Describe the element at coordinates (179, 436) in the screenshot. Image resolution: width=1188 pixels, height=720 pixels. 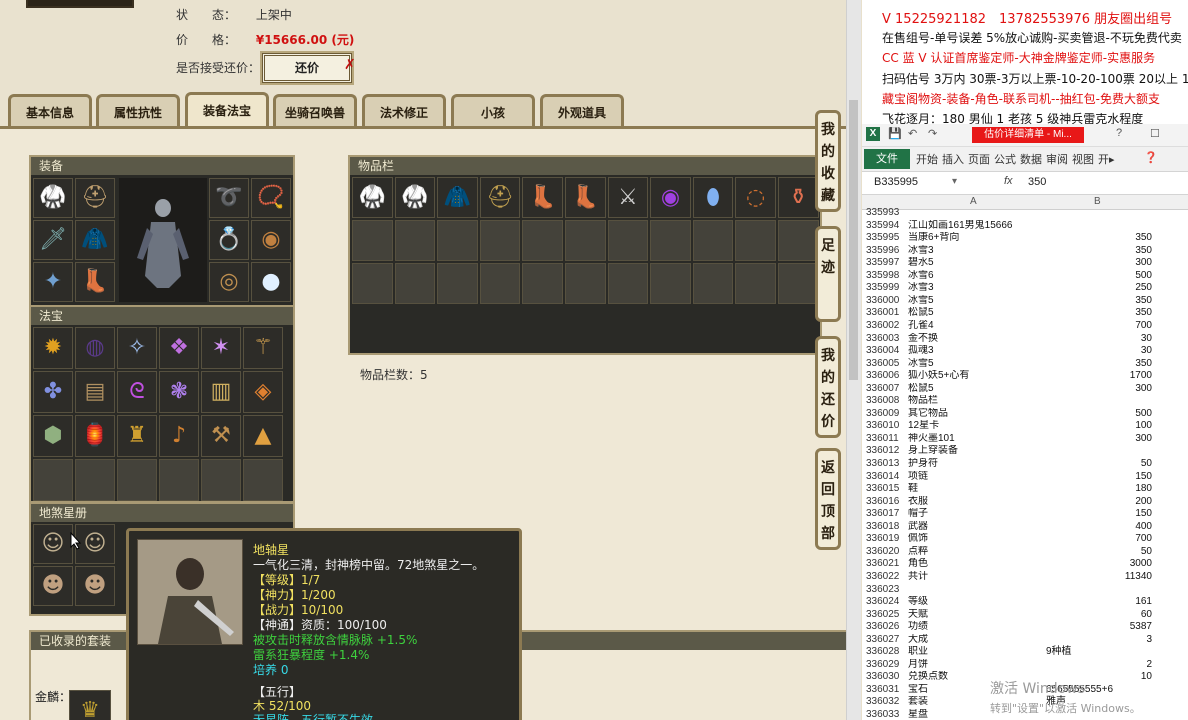
I see `treasure-slot: ♪` at that location.